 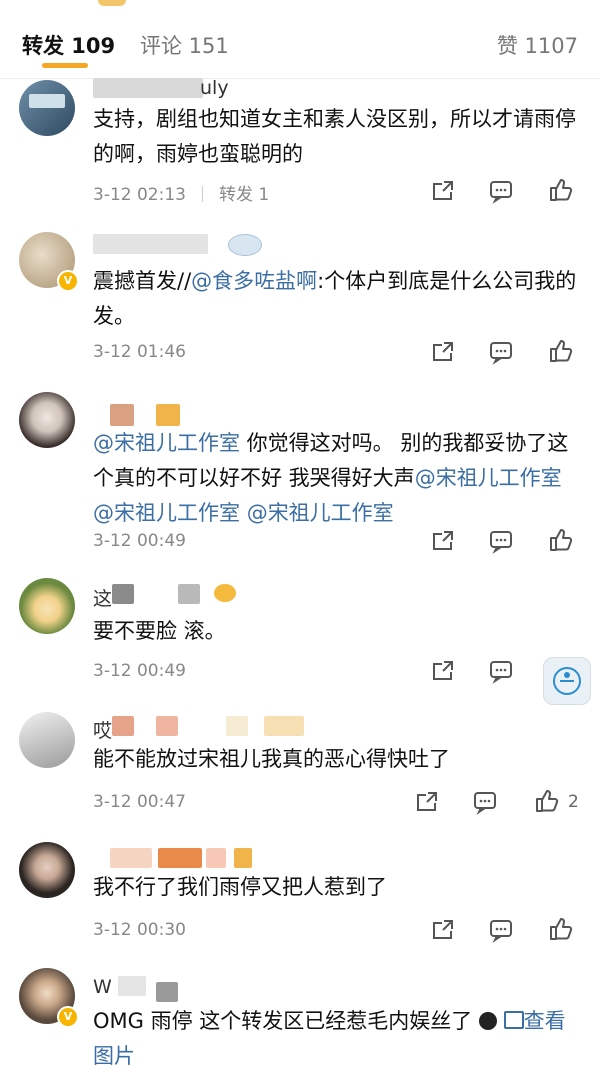 I want to click on tab-bar: 转发 109 评论 151 赞 1107, so click(x=300, y=39).